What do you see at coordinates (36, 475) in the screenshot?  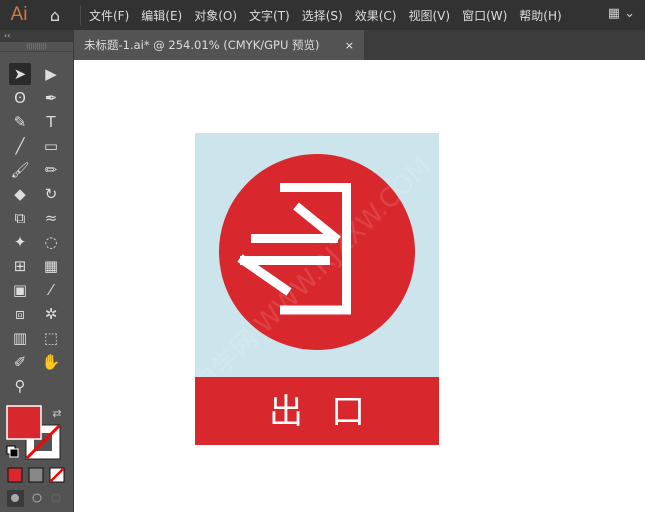 I see `gradient-mode-button` at bounding box center [36, 475].